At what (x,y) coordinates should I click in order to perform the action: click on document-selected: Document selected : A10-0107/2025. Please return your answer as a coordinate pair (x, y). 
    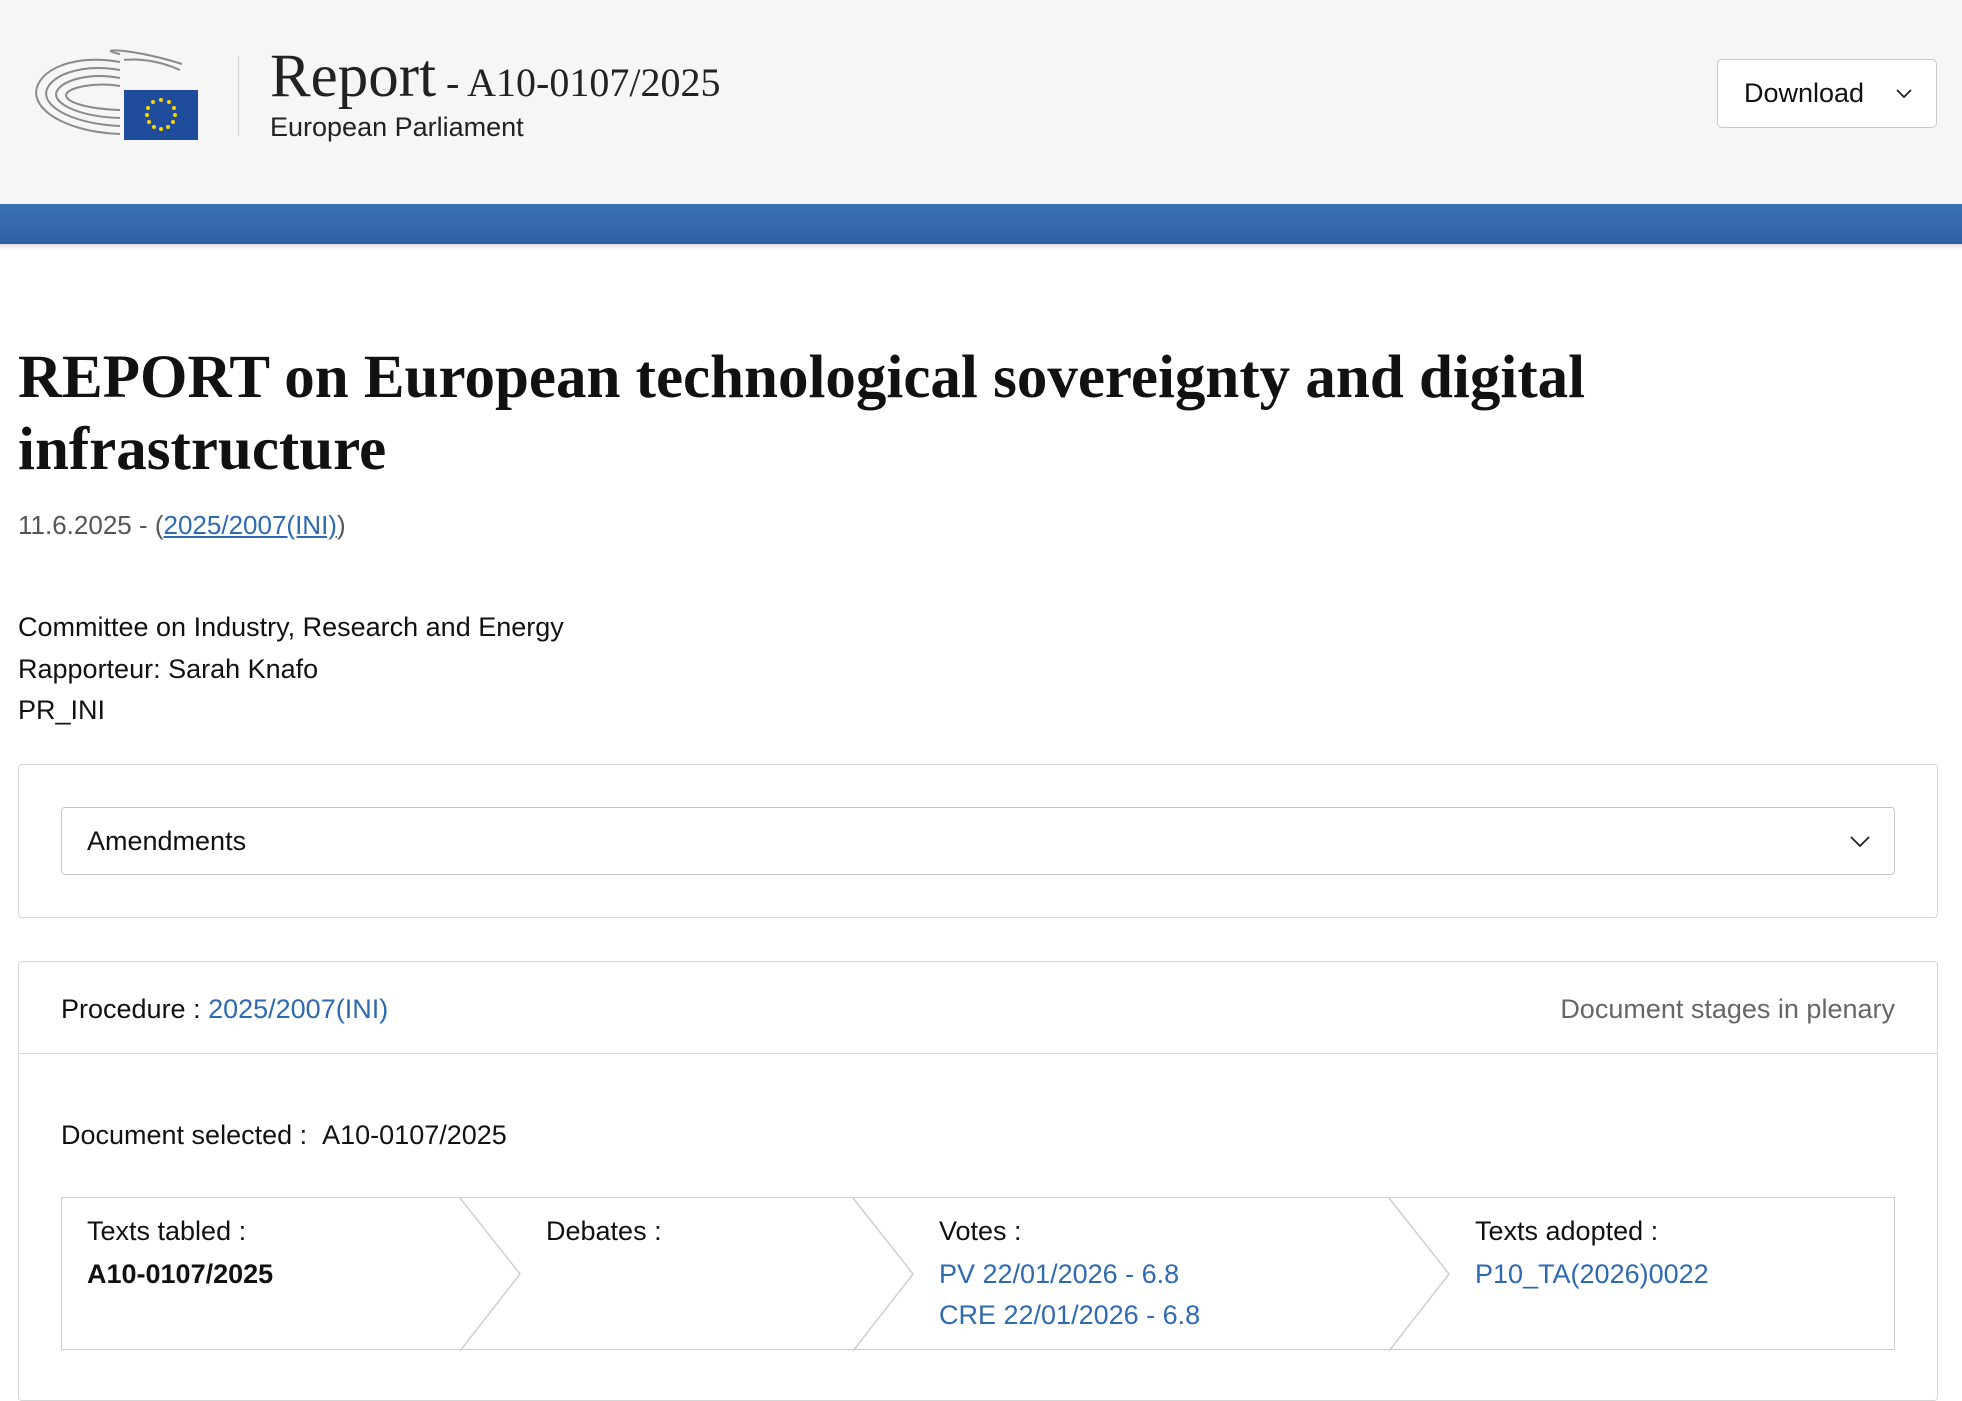
    Looking at the image, I should click on (284, 1135).